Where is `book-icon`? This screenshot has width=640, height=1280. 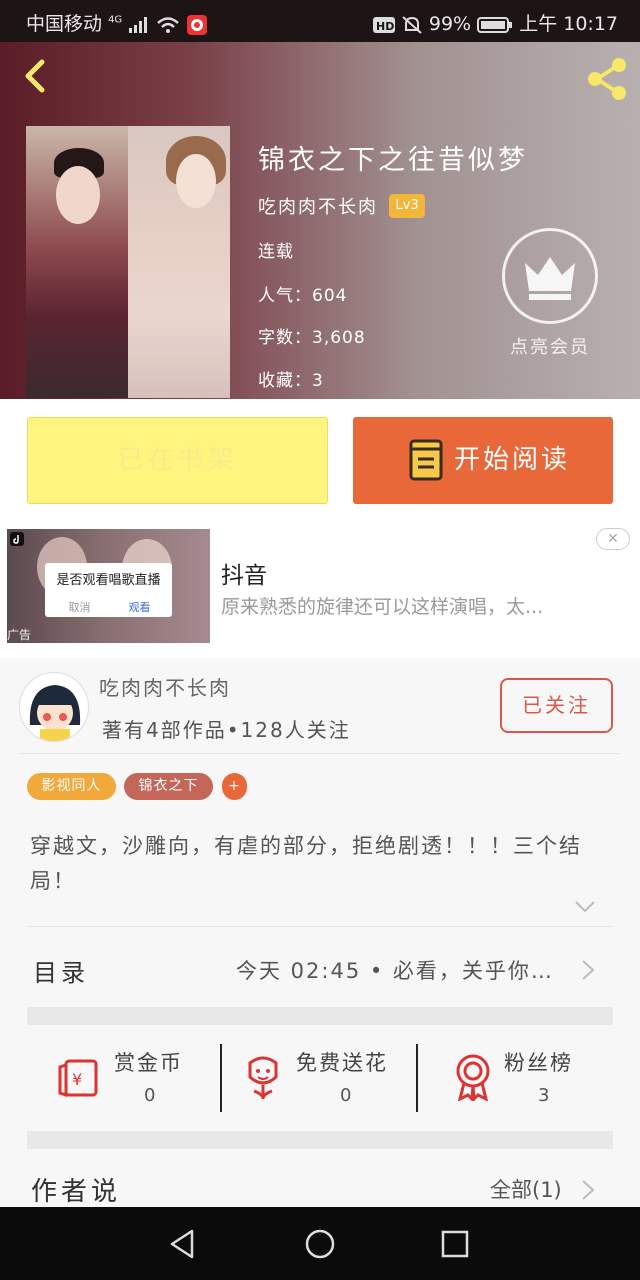 book-icon is located at coordinates (426, 460).